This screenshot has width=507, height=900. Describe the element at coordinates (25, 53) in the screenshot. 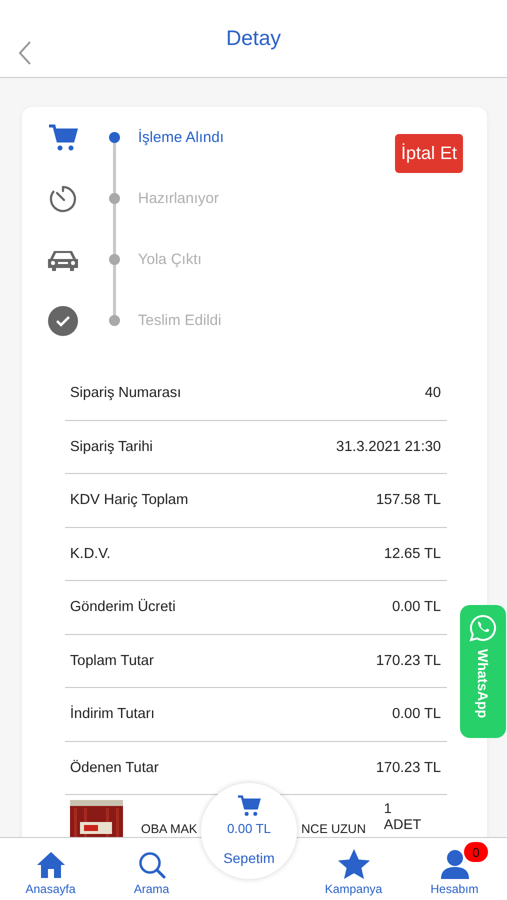

I see `chevron-left-icon` at that location.